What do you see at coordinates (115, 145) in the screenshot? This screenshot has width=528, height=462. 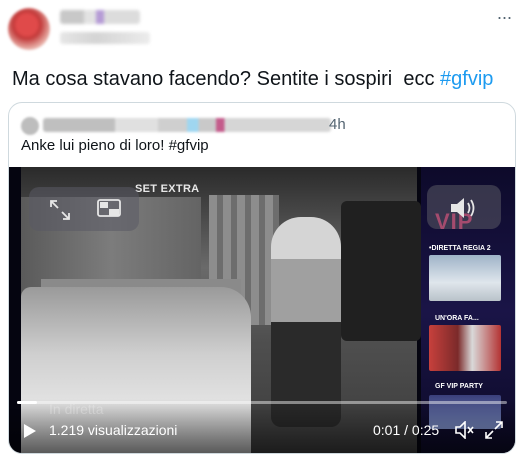 I see `quoted-text: Anke lui pieno di loro! #gfvip` at bounding box center [115, 145].